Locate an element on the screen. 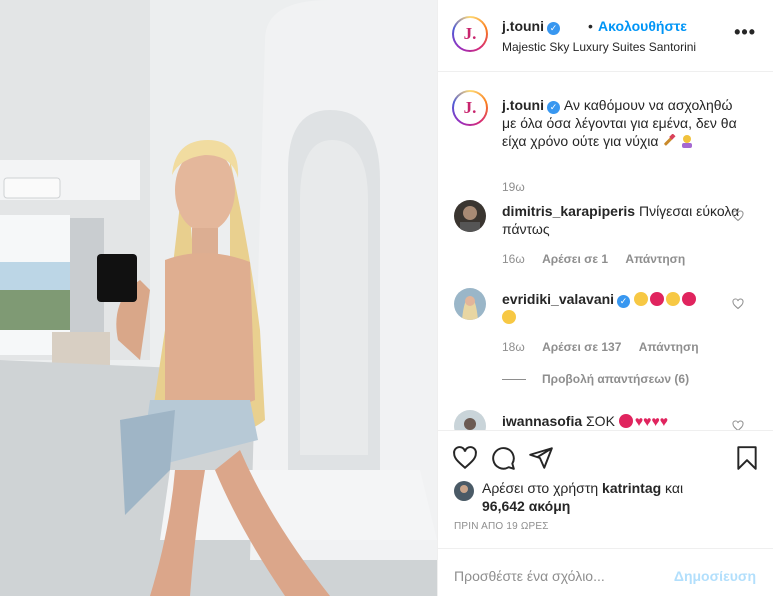  author-avatar: J. is located at coordinates (470, 34).